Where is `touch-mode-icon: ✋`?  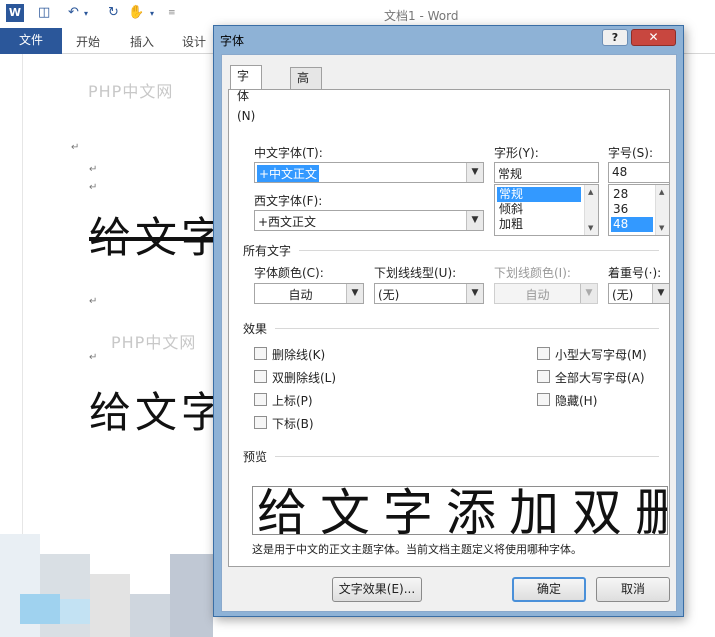
touch-mode-icon: ✋ is located at coordinates (136, 12).